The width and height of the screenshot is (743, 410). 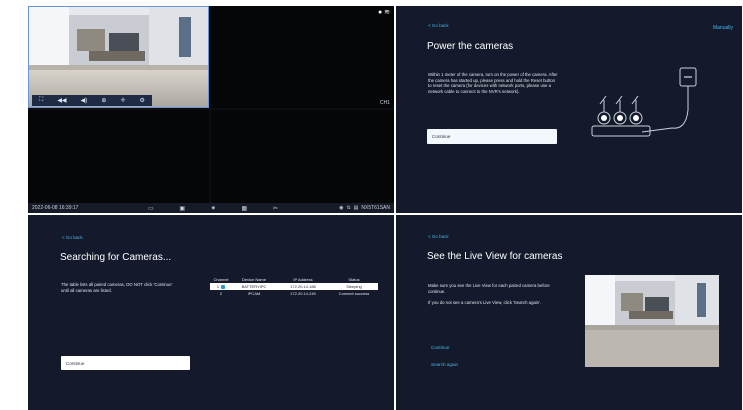 What do you see at coordinates (213, 208) in the screenshot?
I see `settings-icon: ✷` at bounding box center [213, 208].